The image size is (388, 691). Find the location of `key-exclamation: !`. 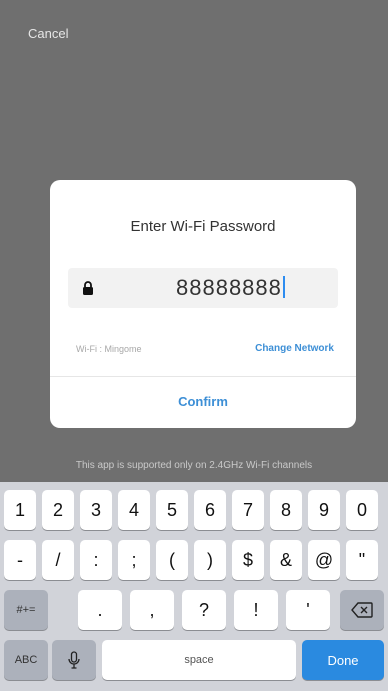

key-exclamation: ! is located at coordinates (256, 610).